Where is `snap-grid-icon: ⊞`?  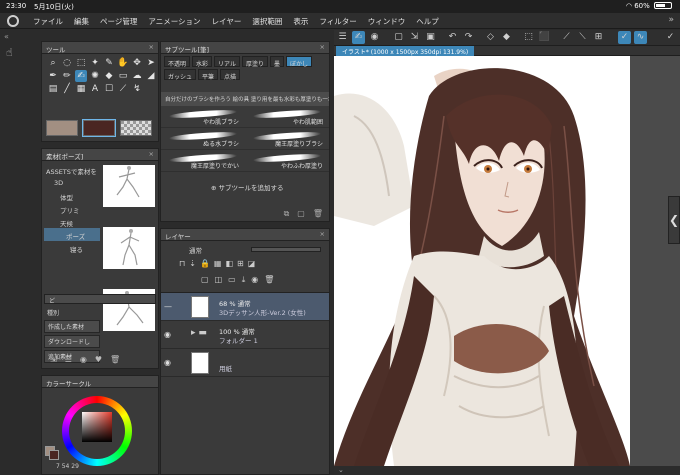 snap-grid-icon: ⊞ is located at coordinates (598, 37).